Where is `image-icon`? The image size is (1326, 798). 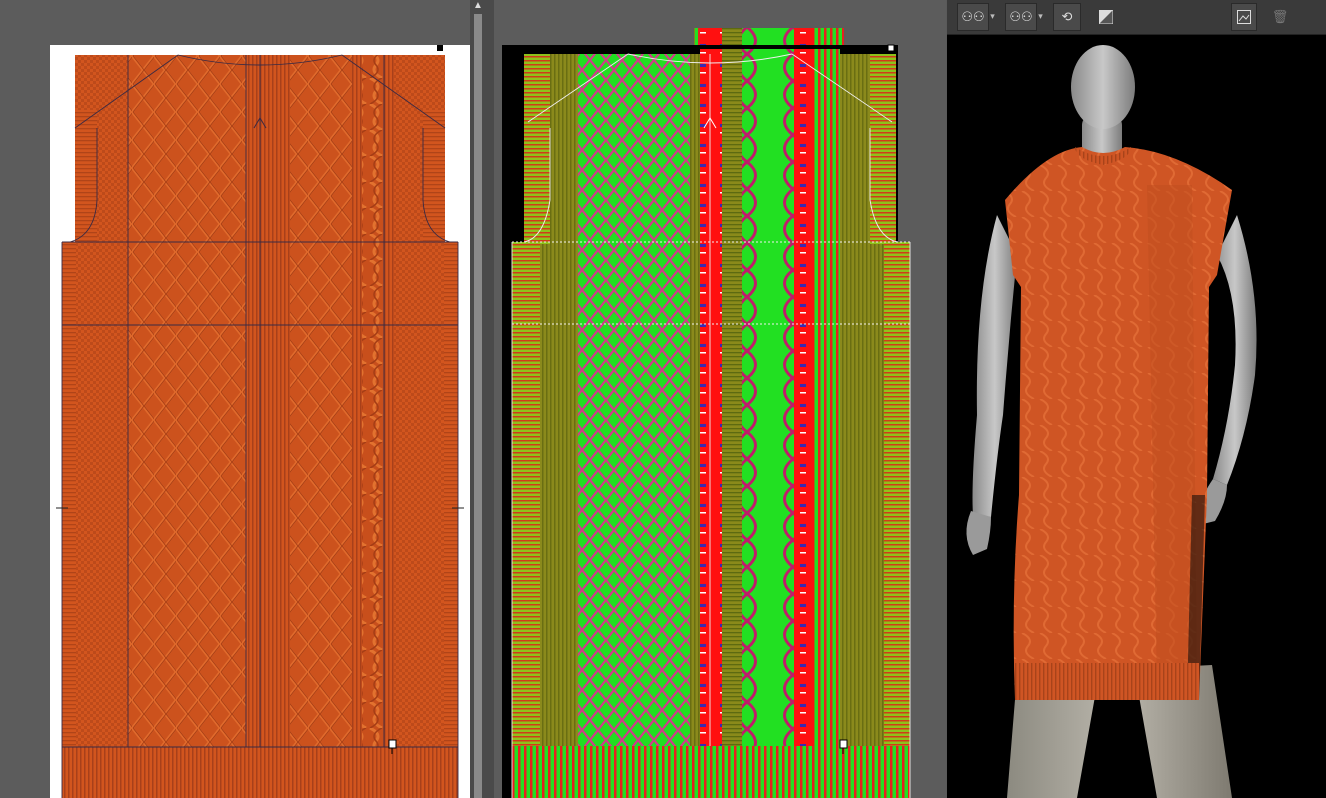
image-icon is located at coordinates (1244, 17).